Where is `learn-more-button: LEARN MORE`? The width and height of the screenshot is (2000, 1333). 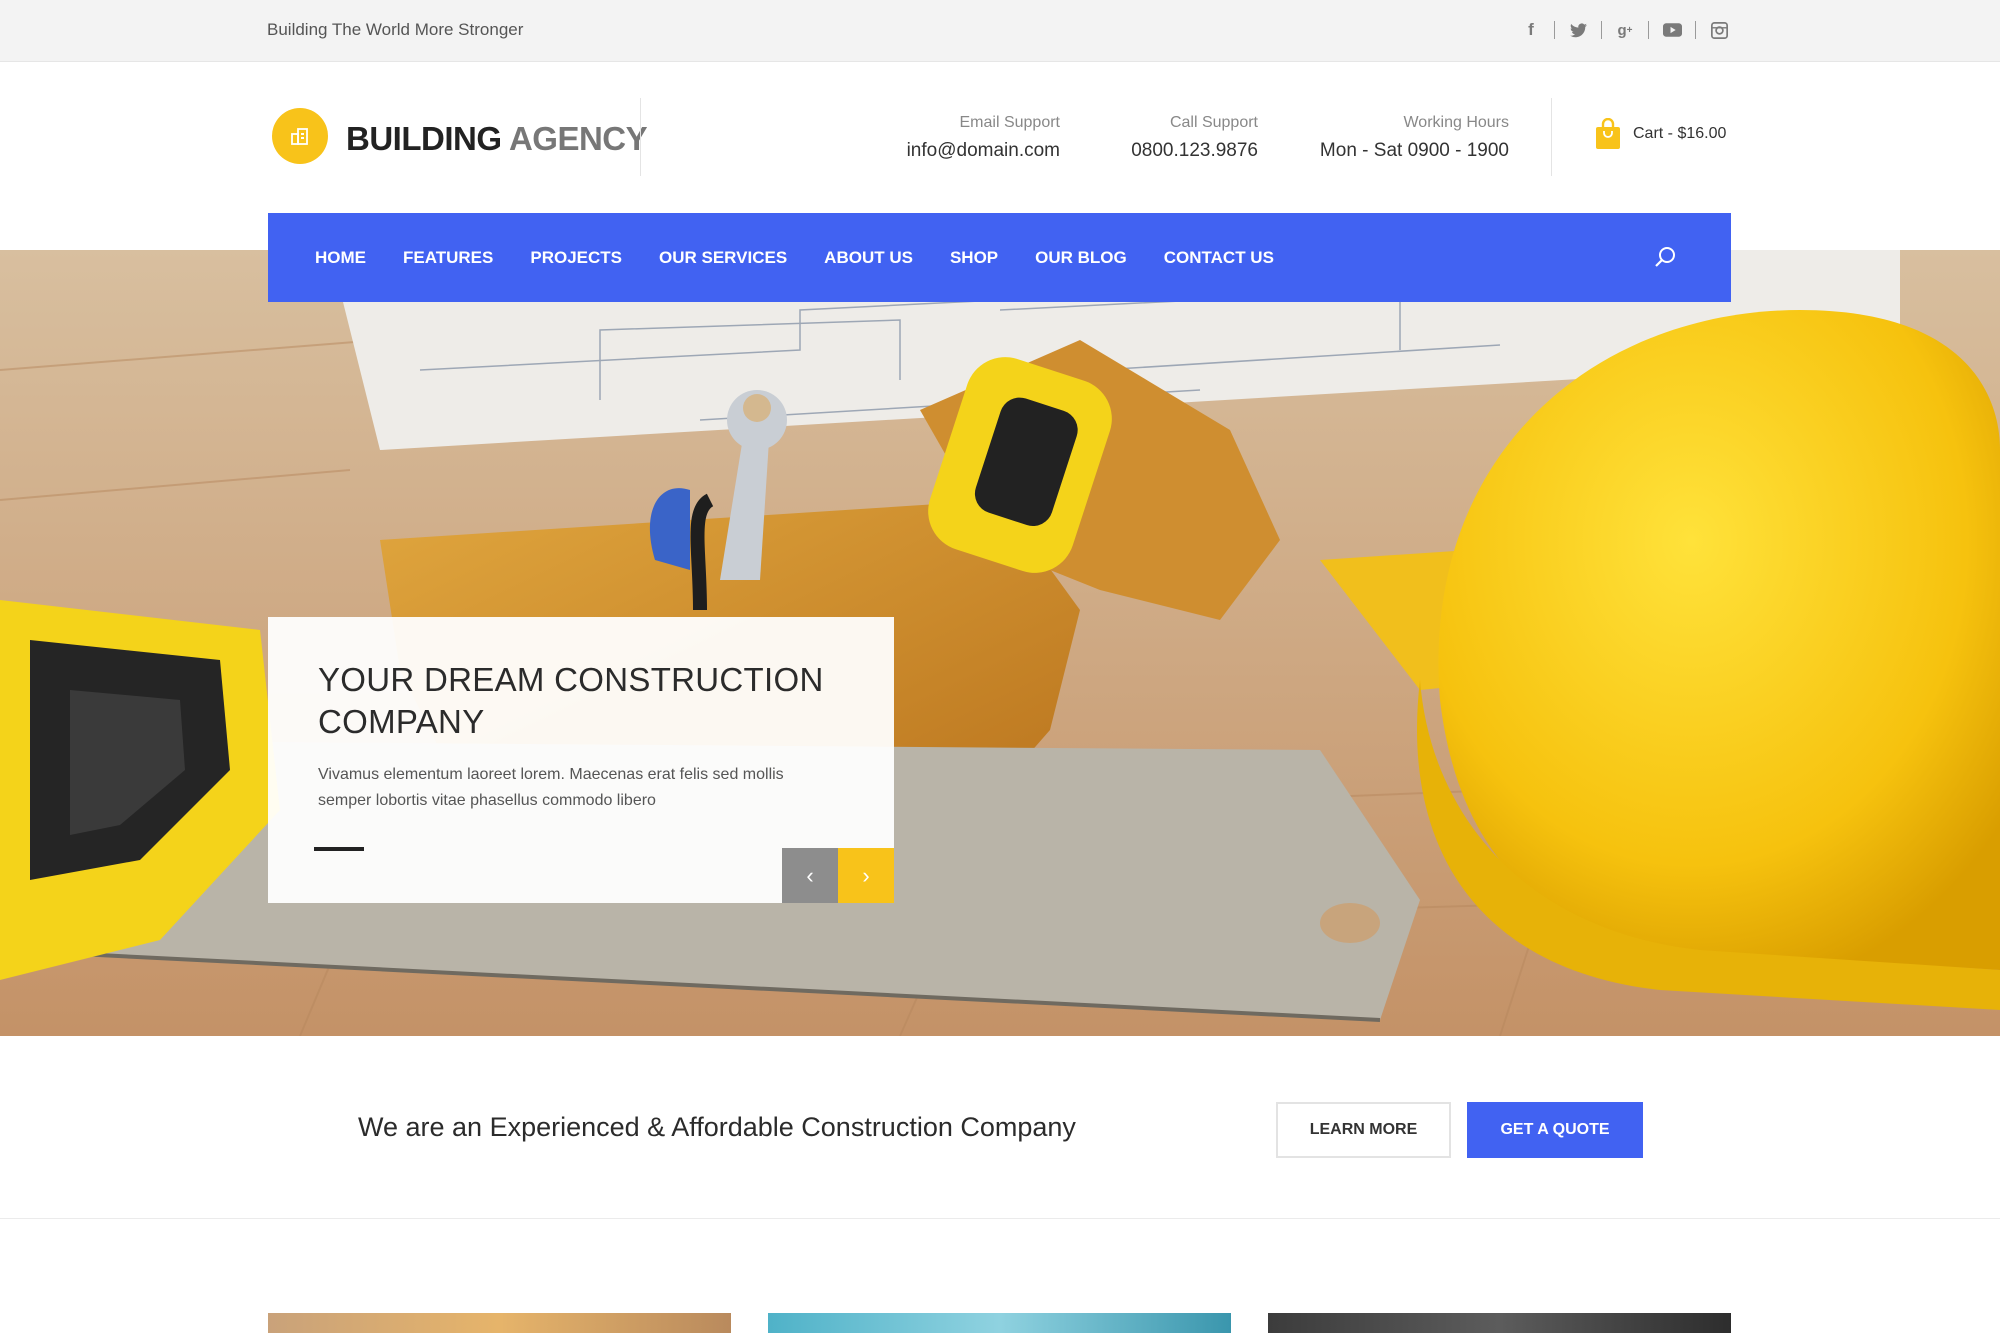 learn-more-button: LEARN MORE is located at coordinates (1363, 1130).